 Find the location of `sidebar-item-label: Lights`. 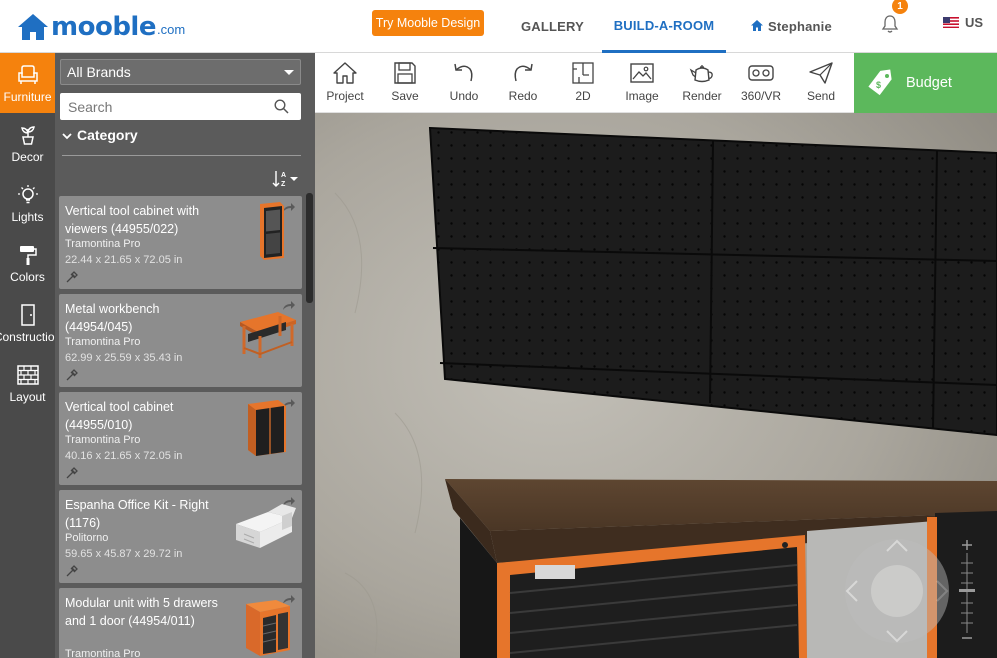

sidebar-item-label: Lights is located at coordinates (27, 216).